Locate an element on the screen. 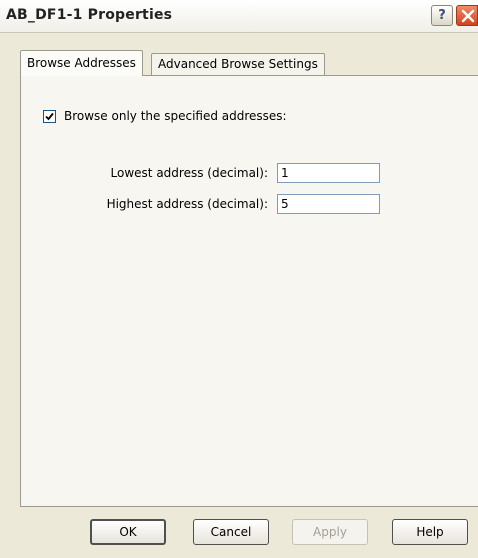  browse-only-checkbox is located at coordinates (49, 116).